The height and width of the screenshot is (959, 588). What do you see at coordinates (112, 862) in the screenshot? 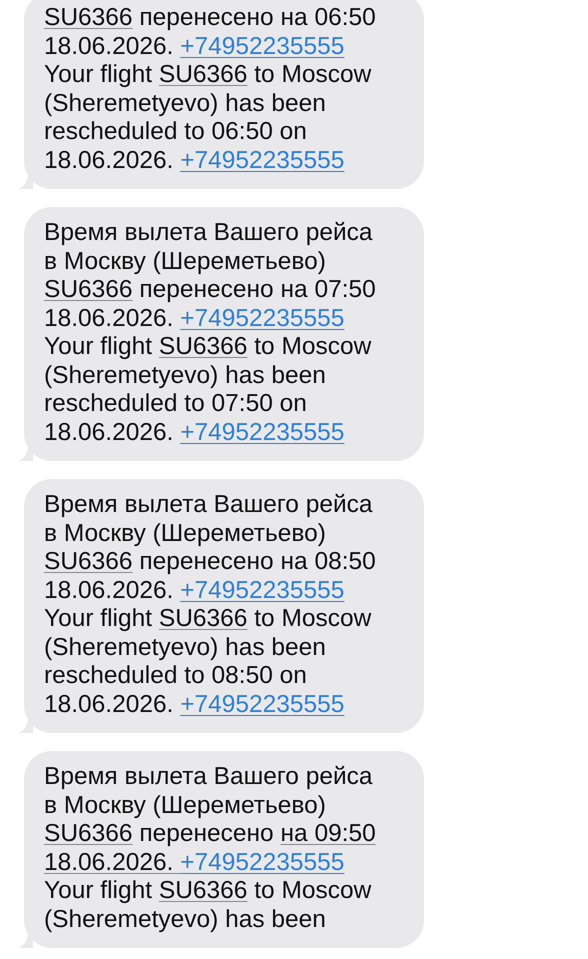
I see `detected-link: 18.06.2026.` at bounding box center [112, 862].